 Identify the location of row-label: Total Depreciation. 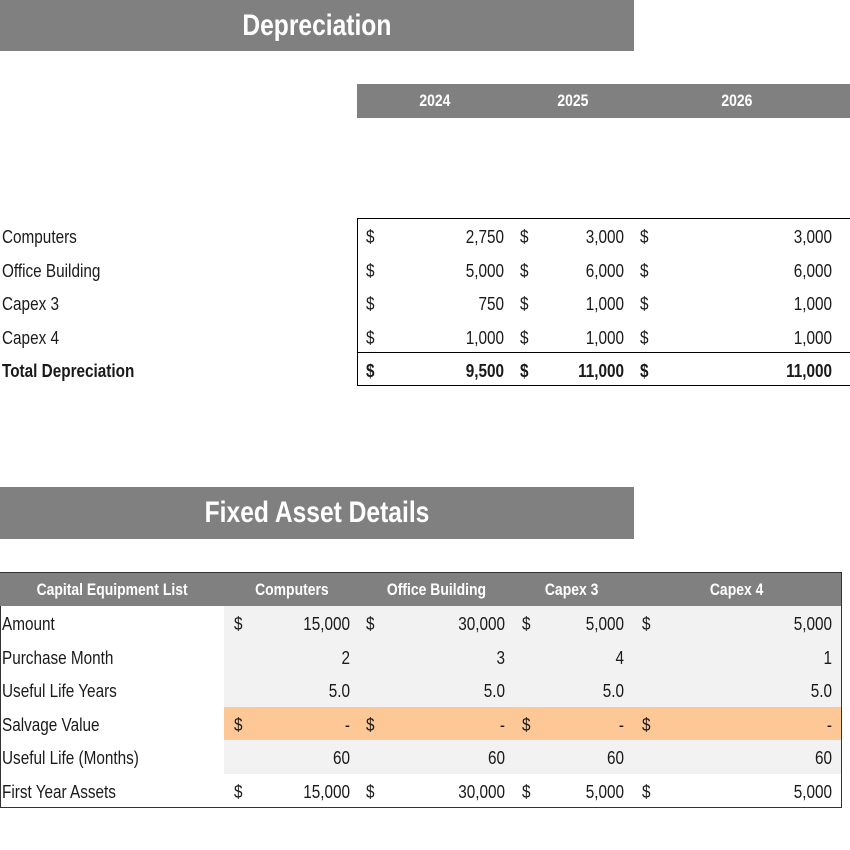
(68, 371).